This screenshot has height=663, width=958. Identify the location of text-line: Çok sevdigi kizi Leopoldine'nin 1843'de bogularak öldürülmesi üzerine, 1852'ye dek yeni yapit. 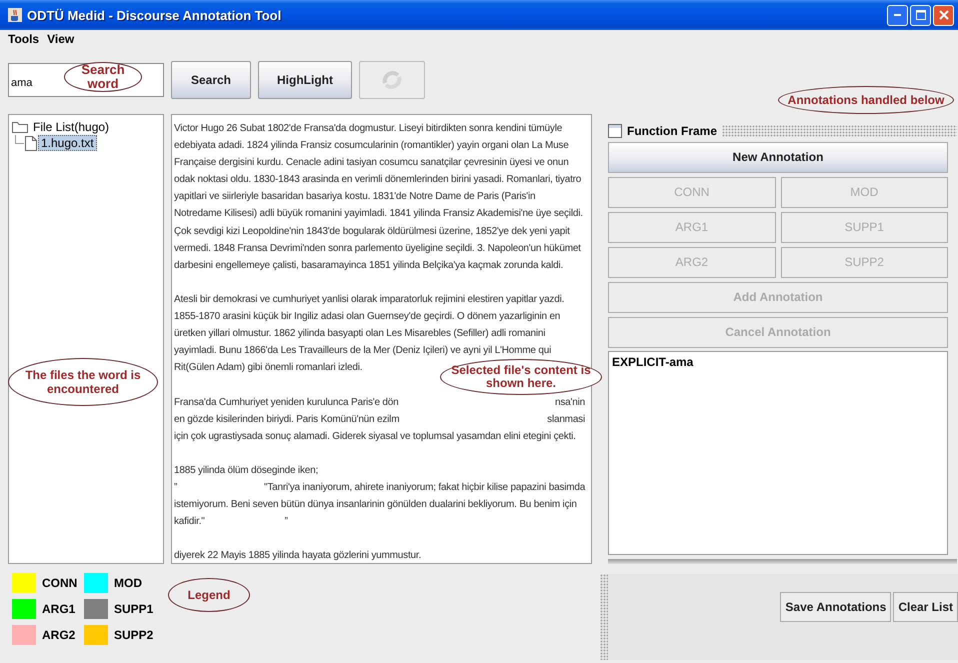
(372, 231).